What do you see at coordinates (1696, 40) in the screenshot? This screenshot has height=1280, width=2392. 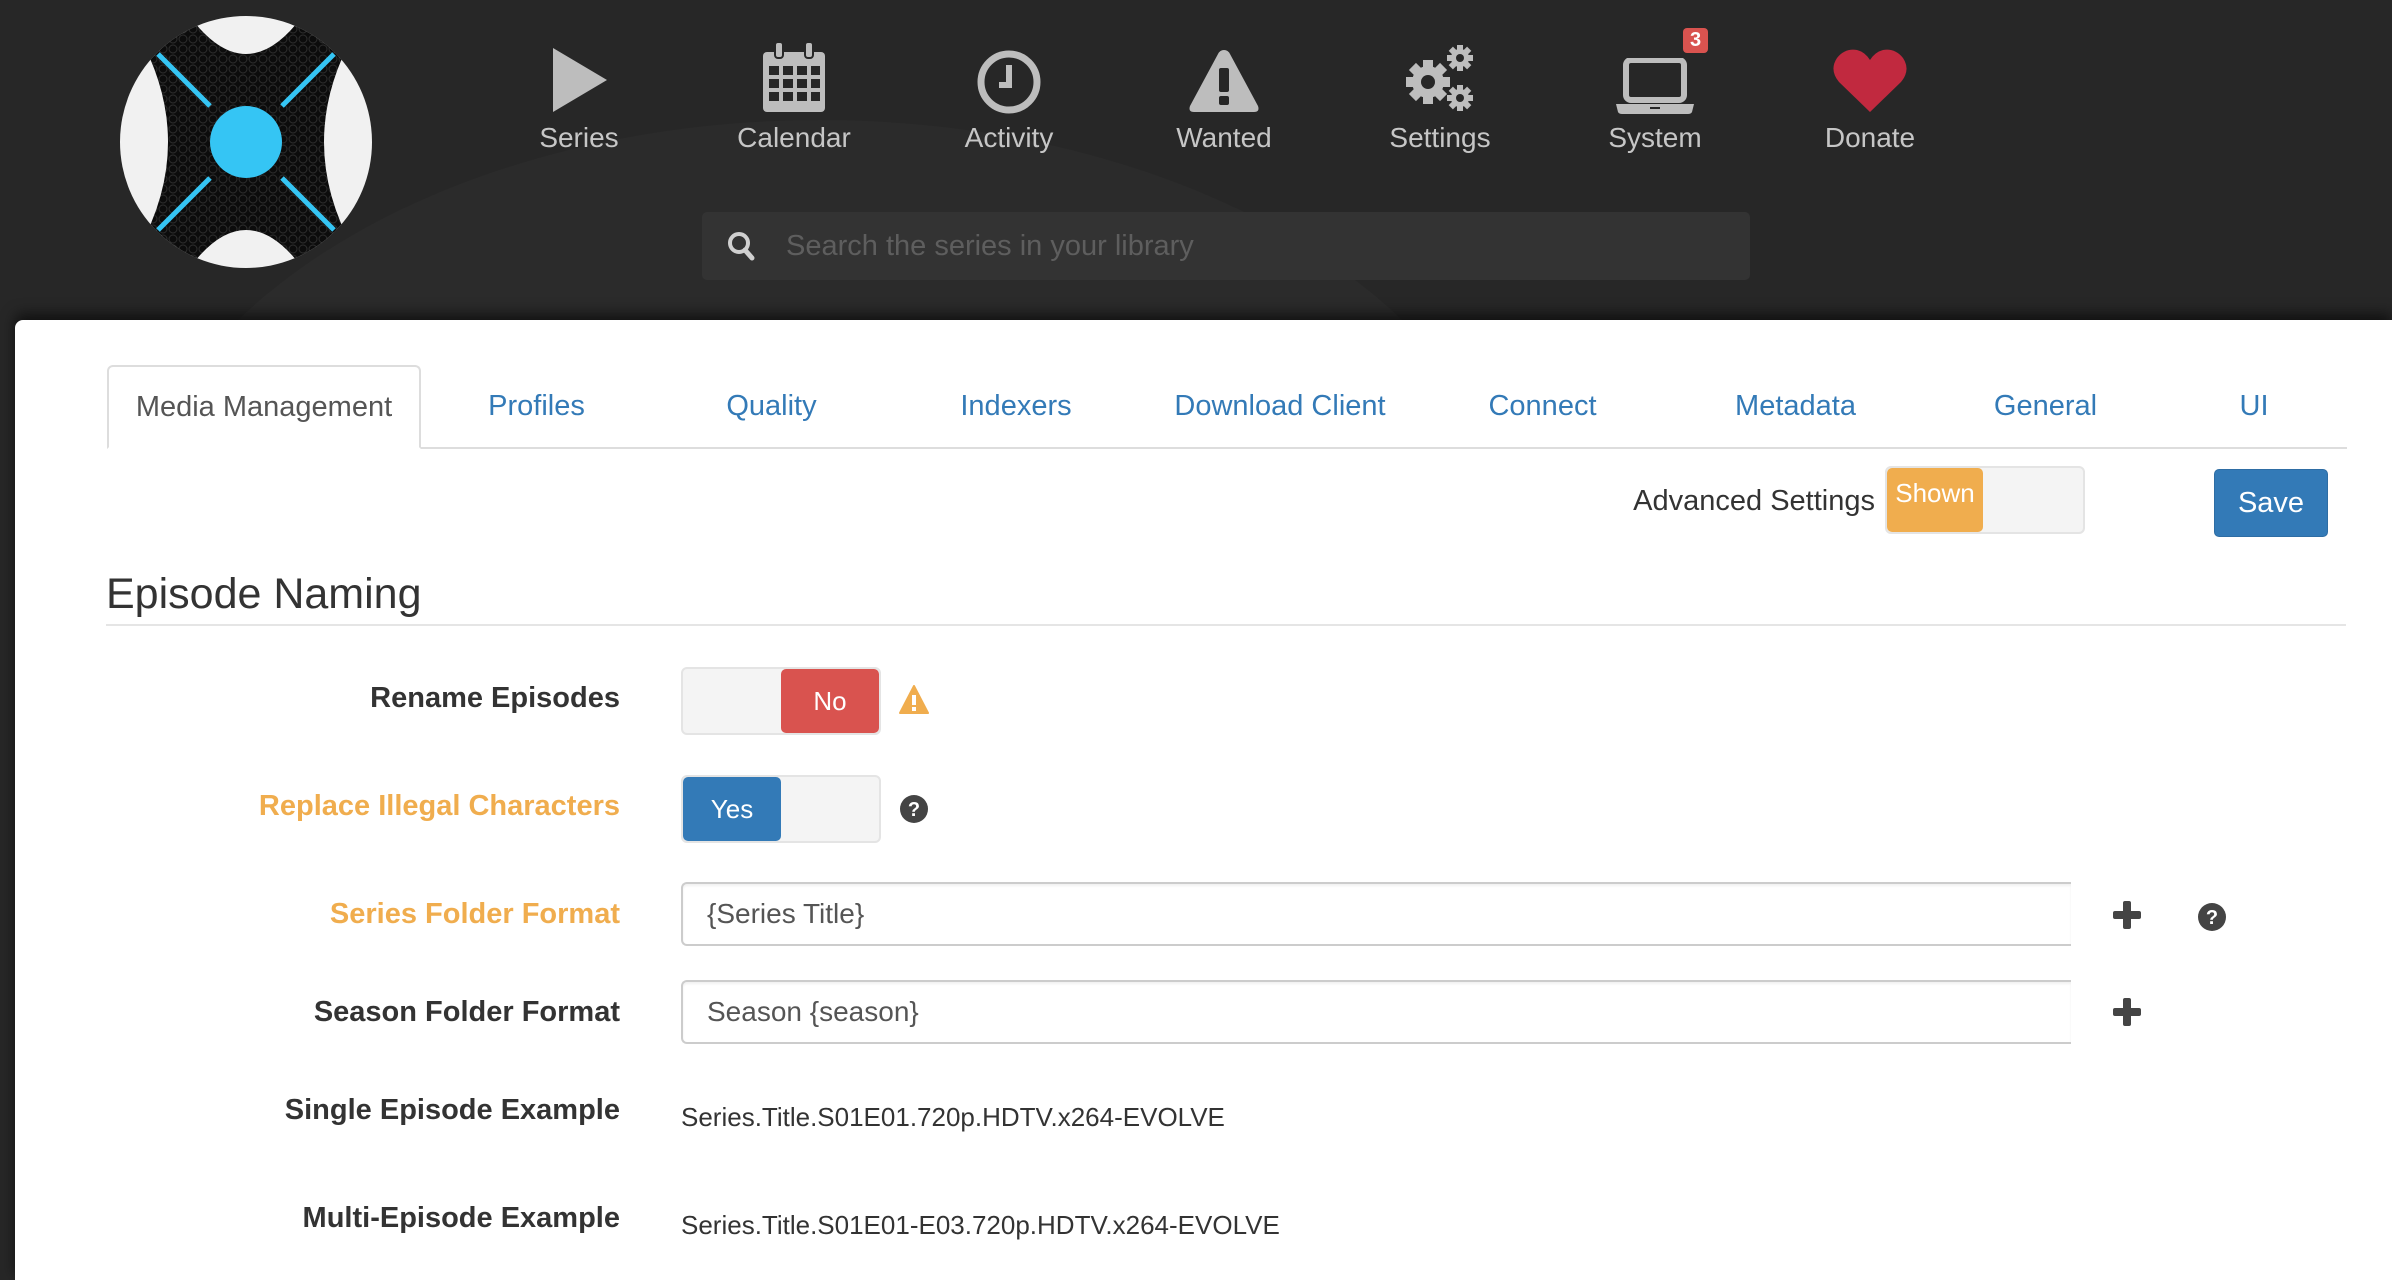 I see `system-notification-badge: 3` at bounding box center [1696, 40].